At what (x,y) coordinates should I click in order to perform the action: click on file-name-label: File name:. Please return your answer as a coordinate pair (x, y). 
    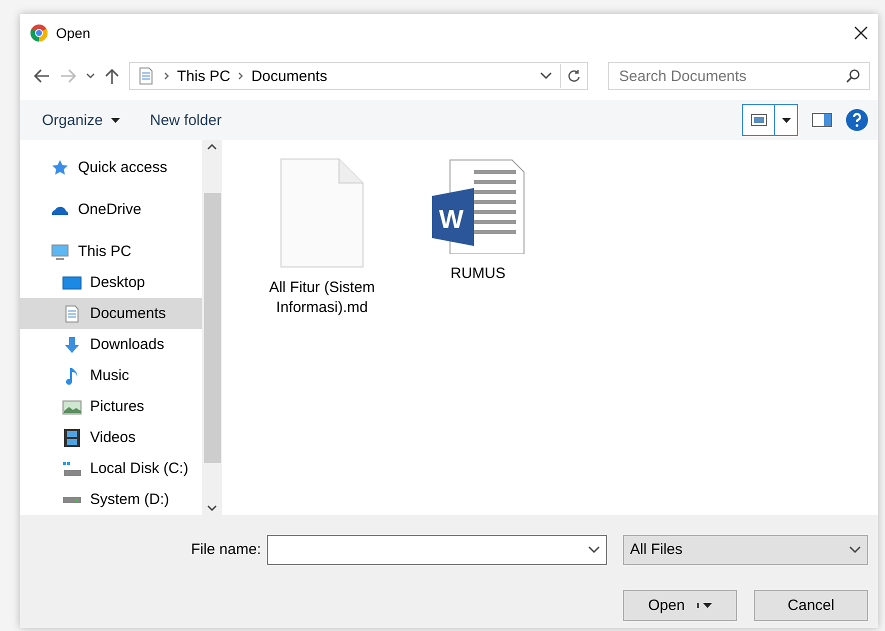
    Looking at the image, I should click on (225, 549).